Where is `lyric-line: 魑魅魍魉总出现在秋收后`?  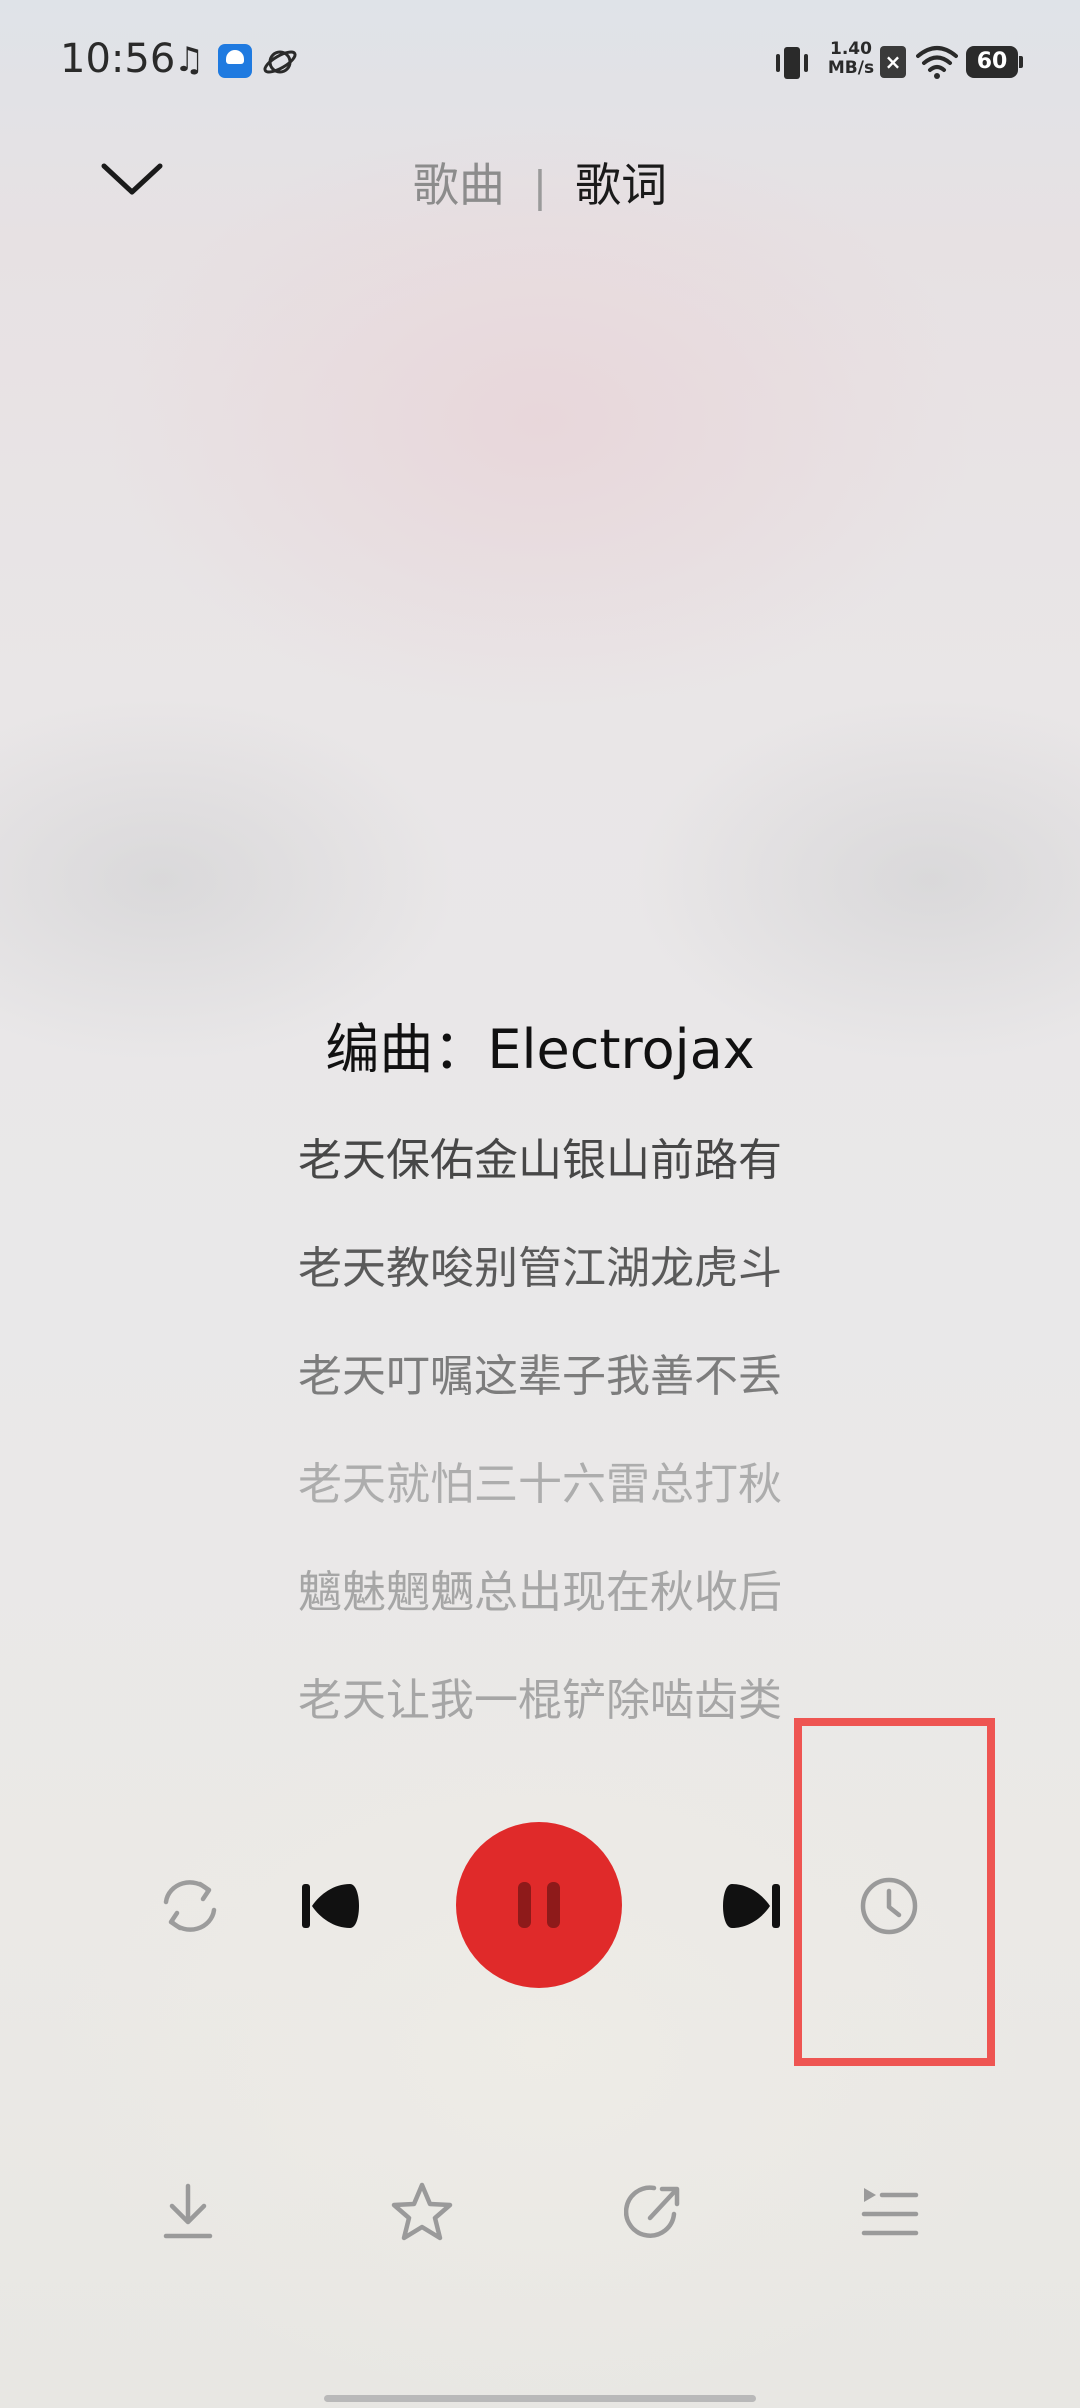
lyric-line: 魑魅魍魉总出现在秋收后 is located at coordinates (540, 1593).